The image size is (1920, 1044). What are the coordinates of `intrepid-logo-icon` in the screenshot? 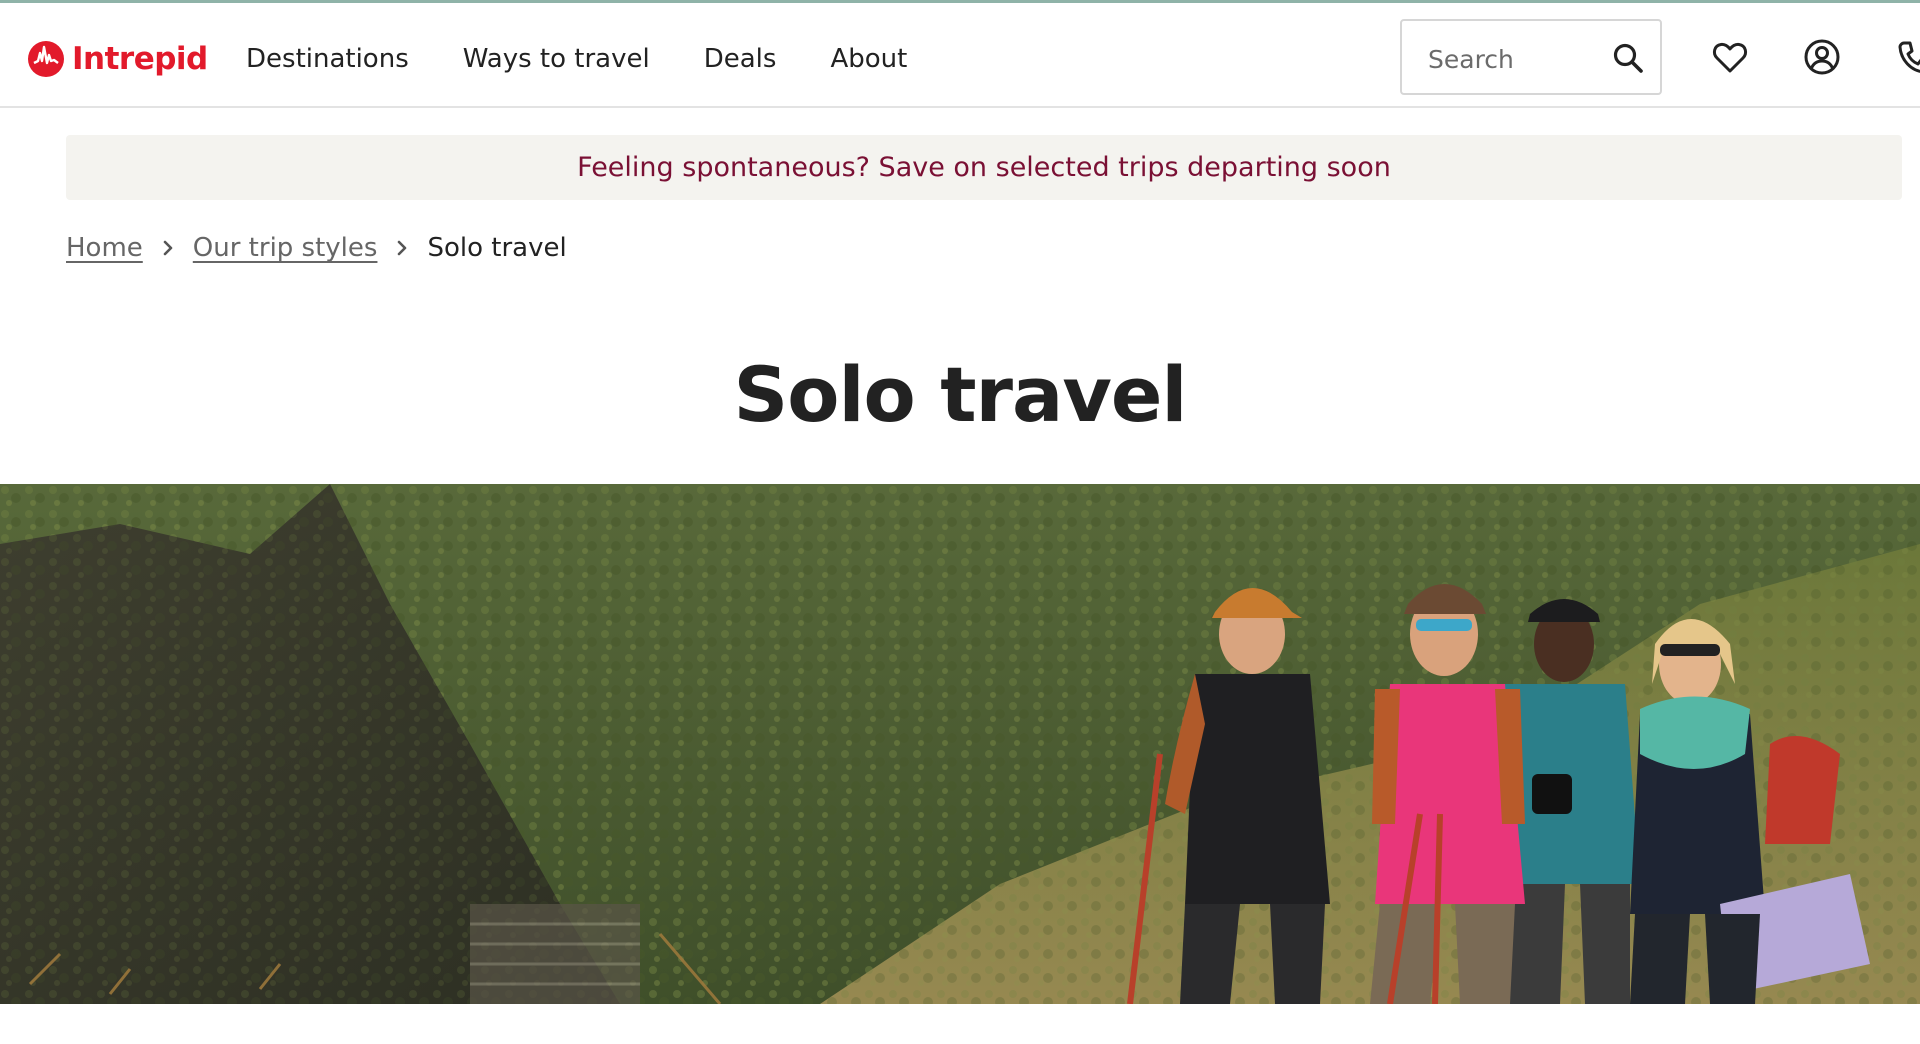 It's located at (46, 59).